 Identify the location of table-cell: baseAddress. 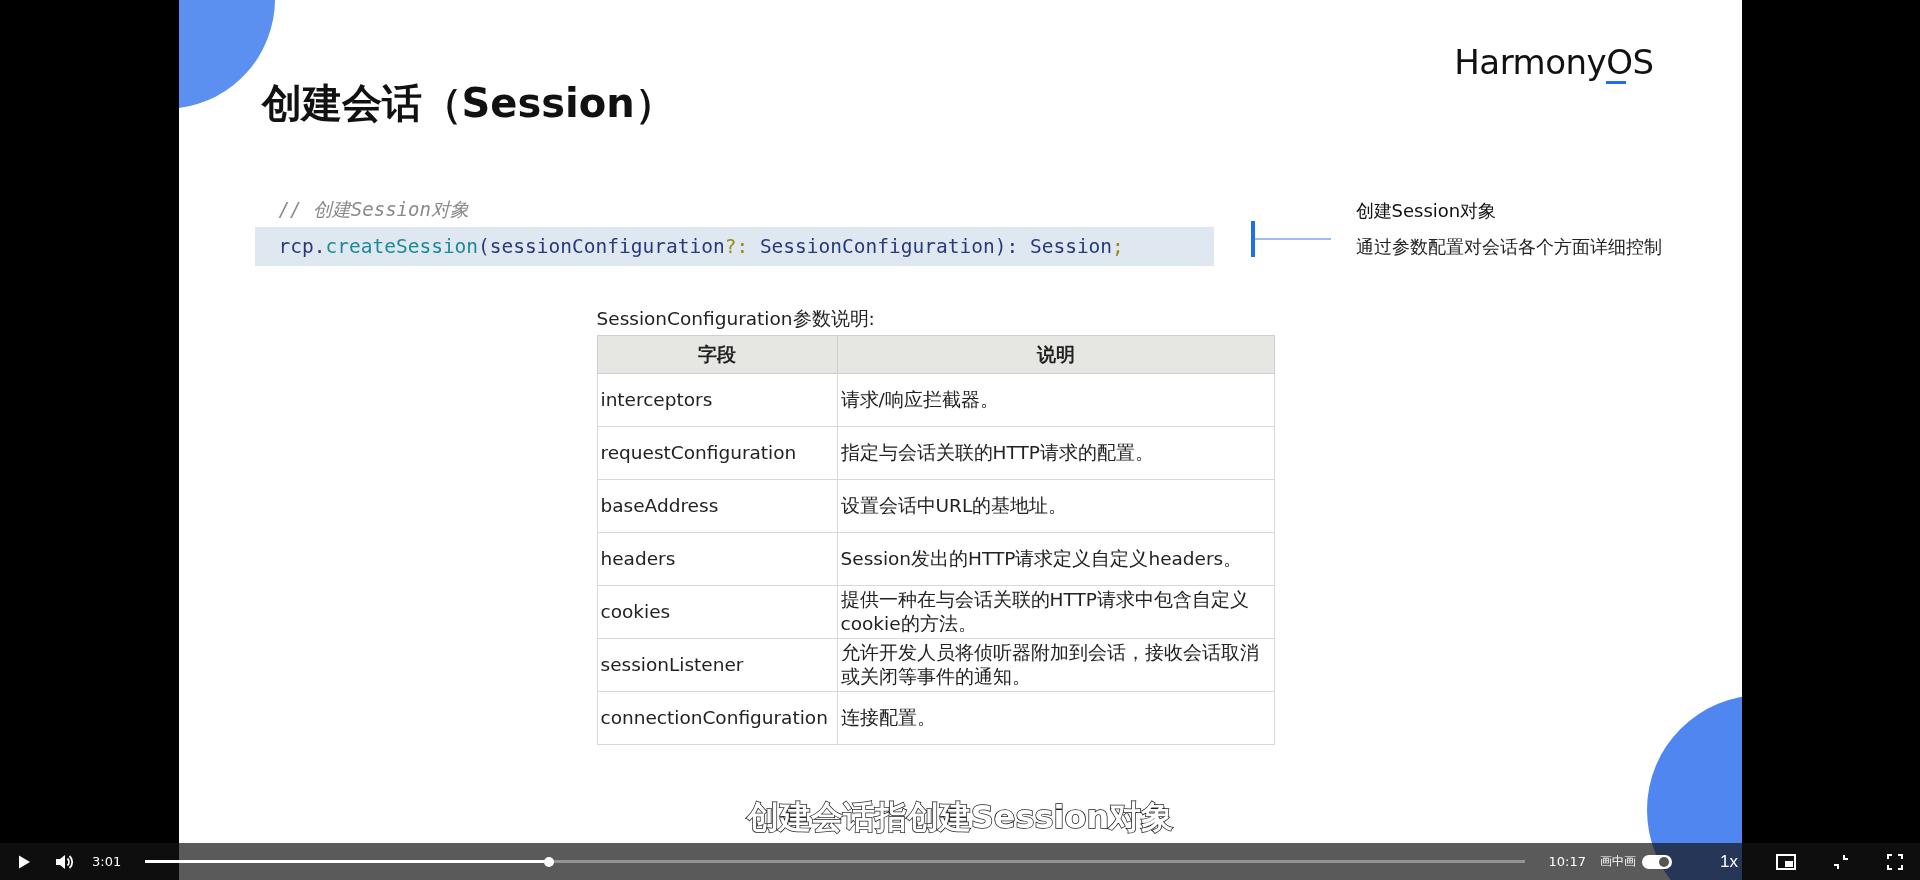
(717, 506).